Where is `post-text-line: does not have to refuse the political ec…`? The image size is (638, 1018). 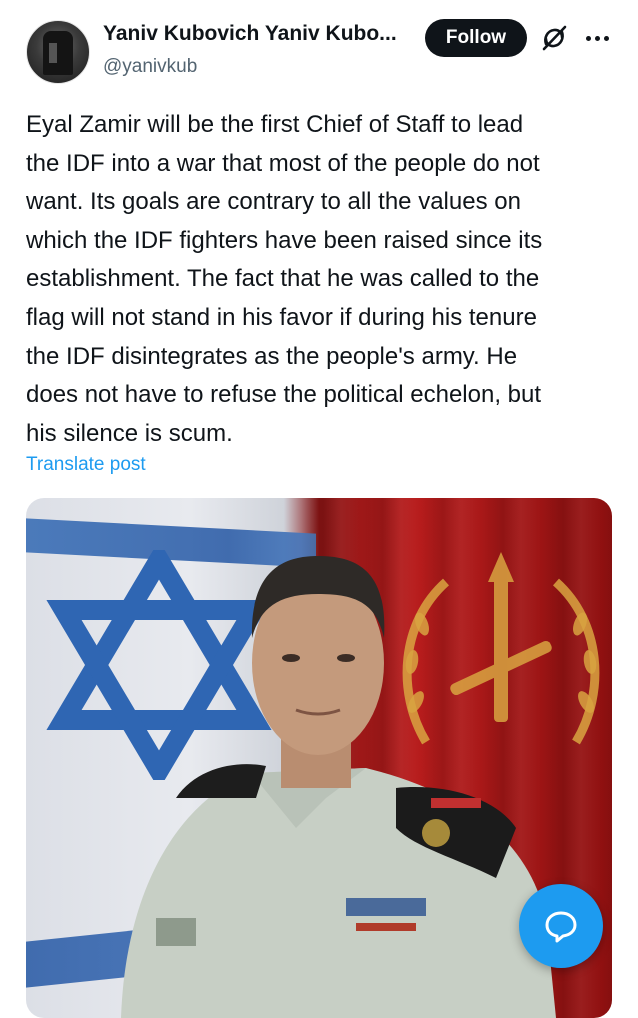
post-text-line: does not have to refuse the political ec… is located at coordinates (284, 395).